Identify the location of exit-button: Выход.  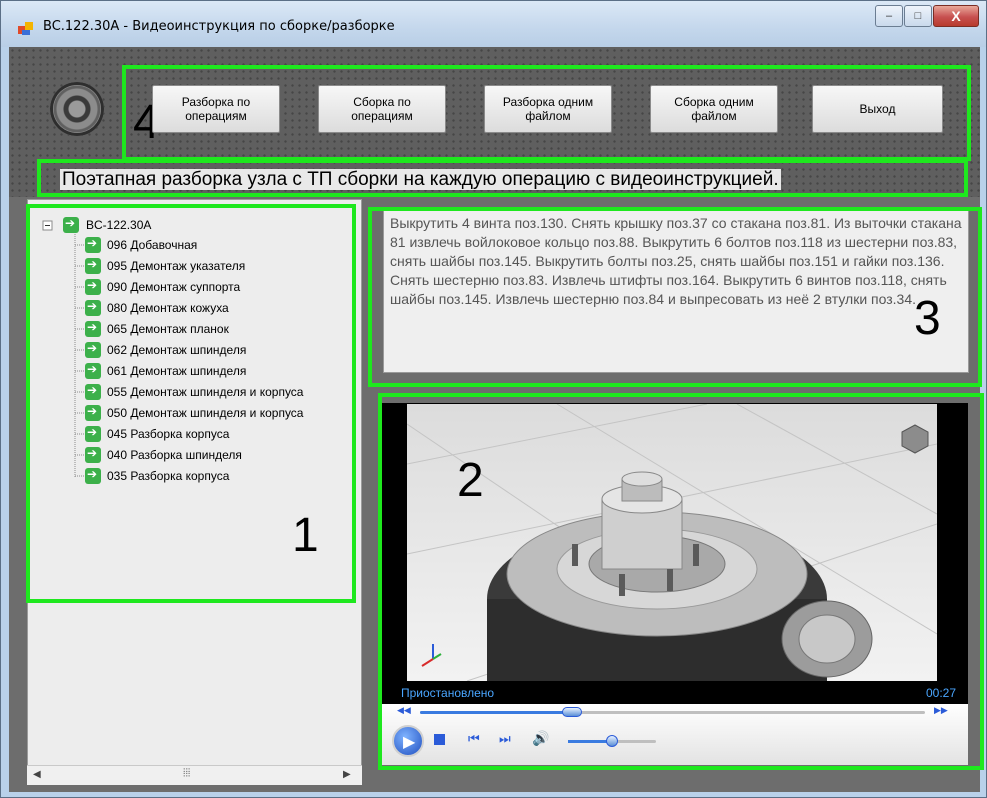
(877, 109).